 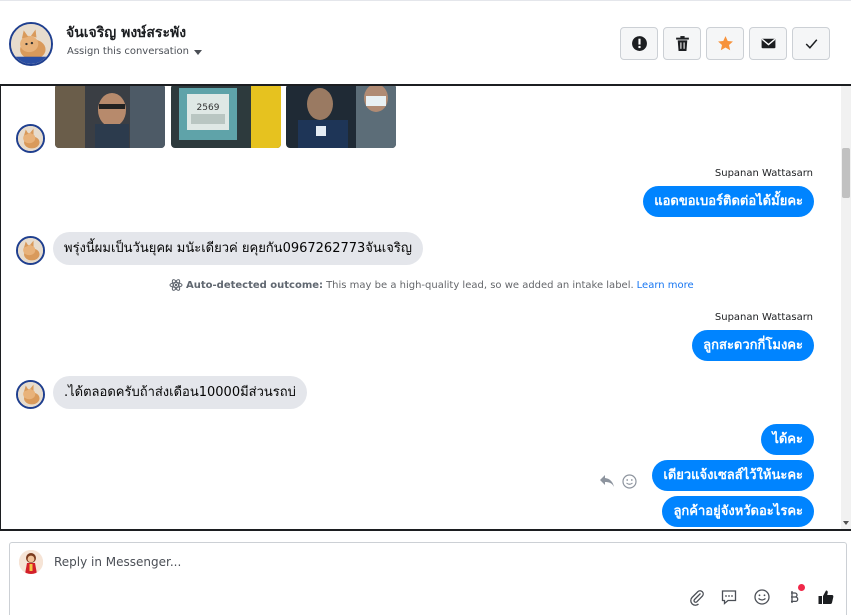 I want to click on reply-input, so click(x=354, y=562).